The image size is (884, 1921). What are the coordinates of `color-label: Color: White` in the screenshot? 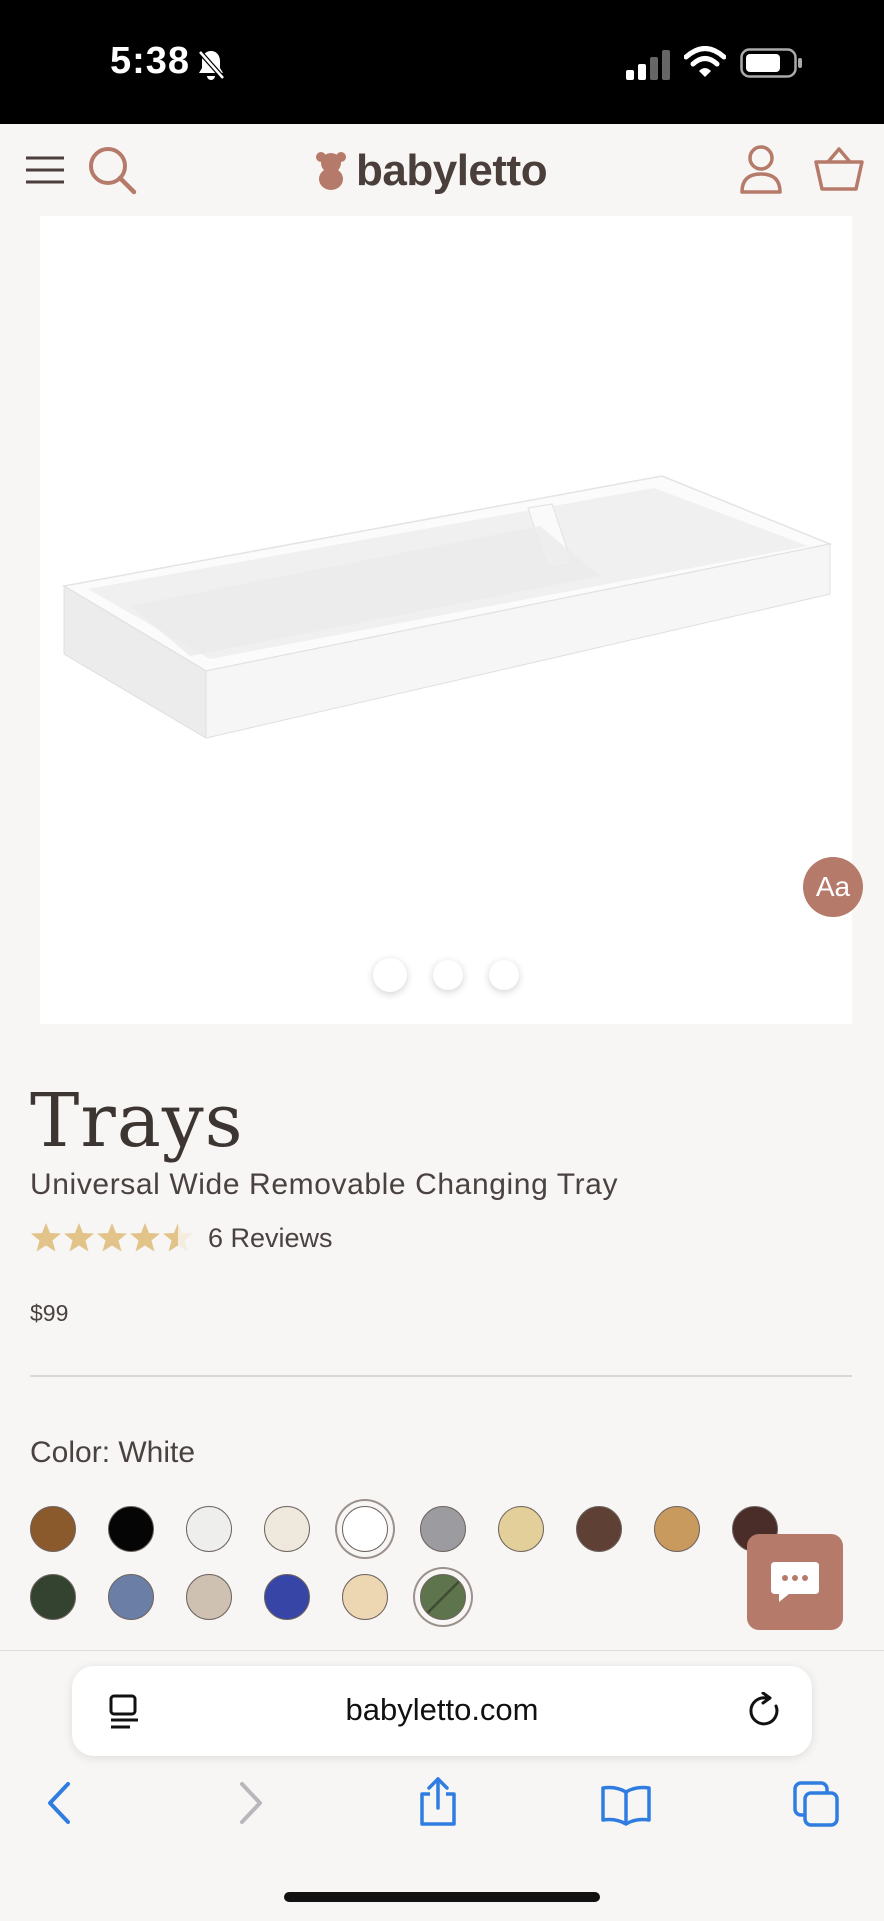 It's located at (113, 1452).